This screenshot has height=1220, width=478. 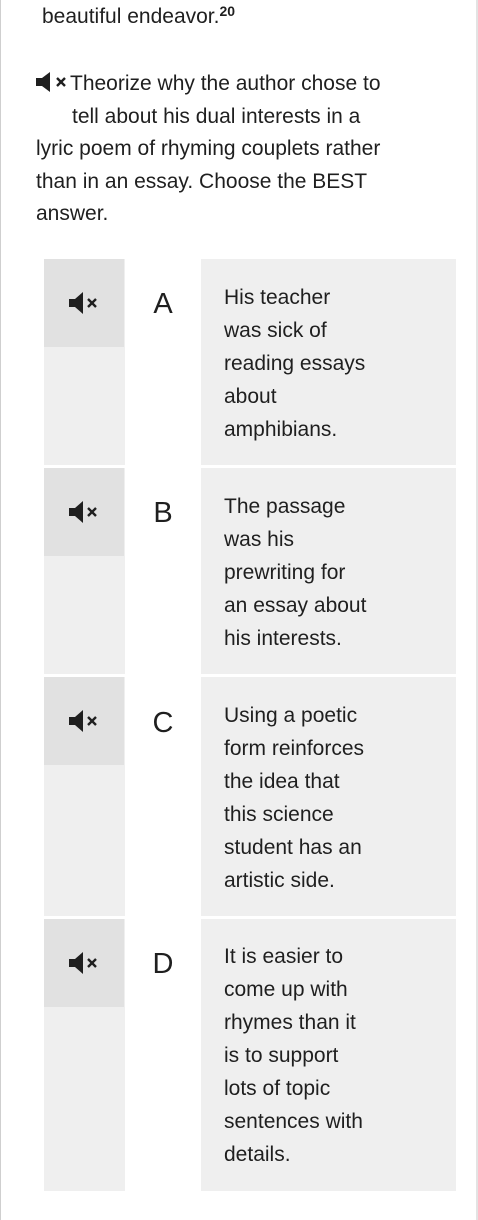 What do you see at coordinates (0, 610) in the screenshot?
I see `left-border` at bounding box center [0, 610].